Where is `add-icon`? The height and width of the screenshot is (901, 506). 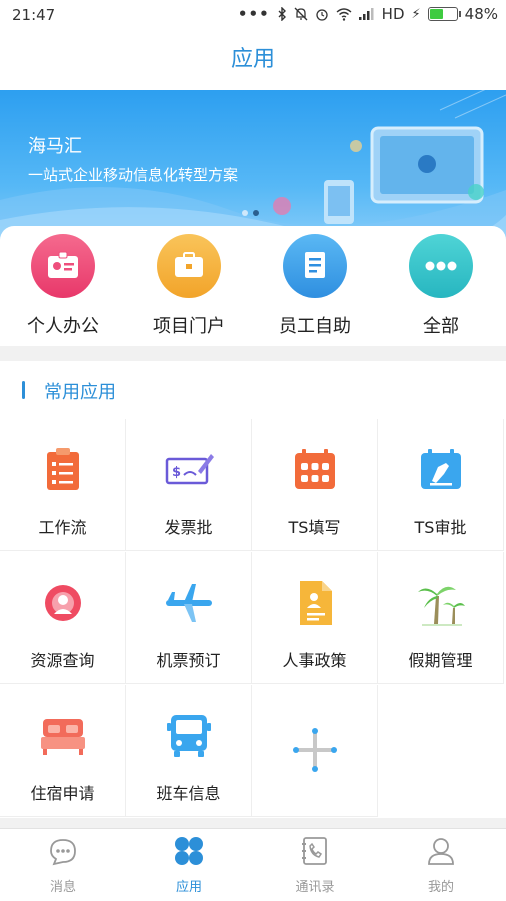
add-icon is located at coordinates (315, 750).